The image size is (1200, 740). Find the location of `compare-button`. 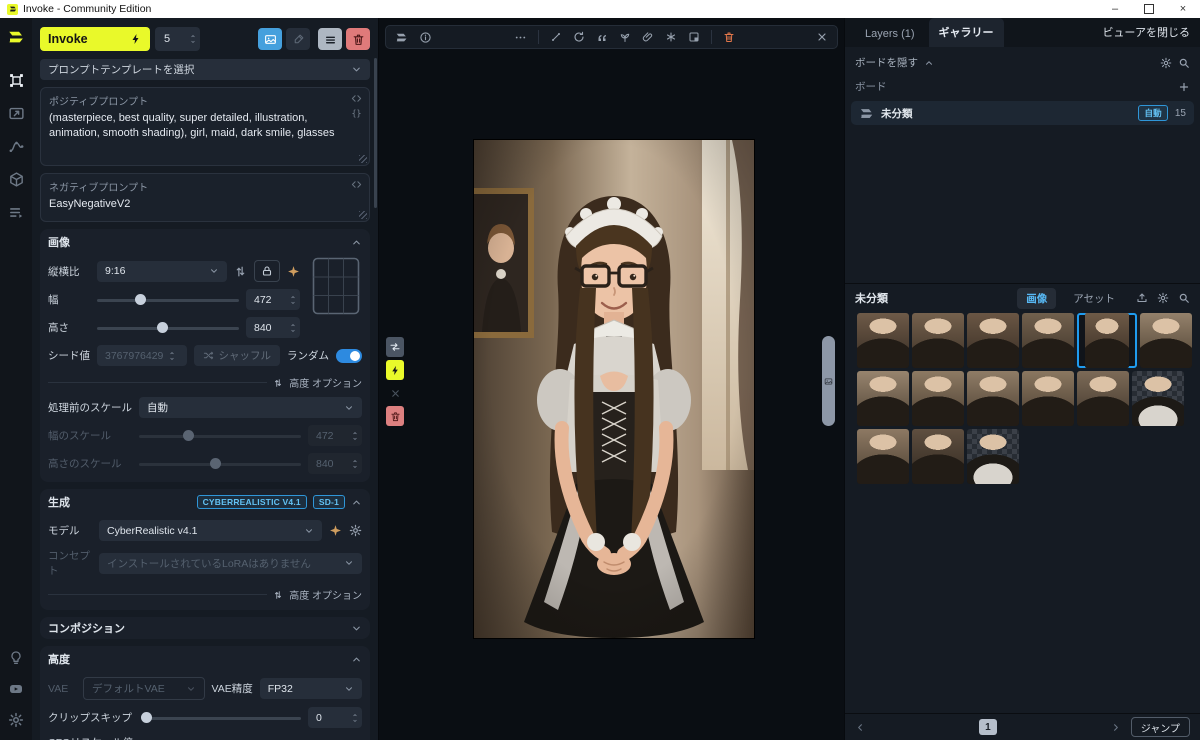

compare-button is located at coordinates (395, 347).